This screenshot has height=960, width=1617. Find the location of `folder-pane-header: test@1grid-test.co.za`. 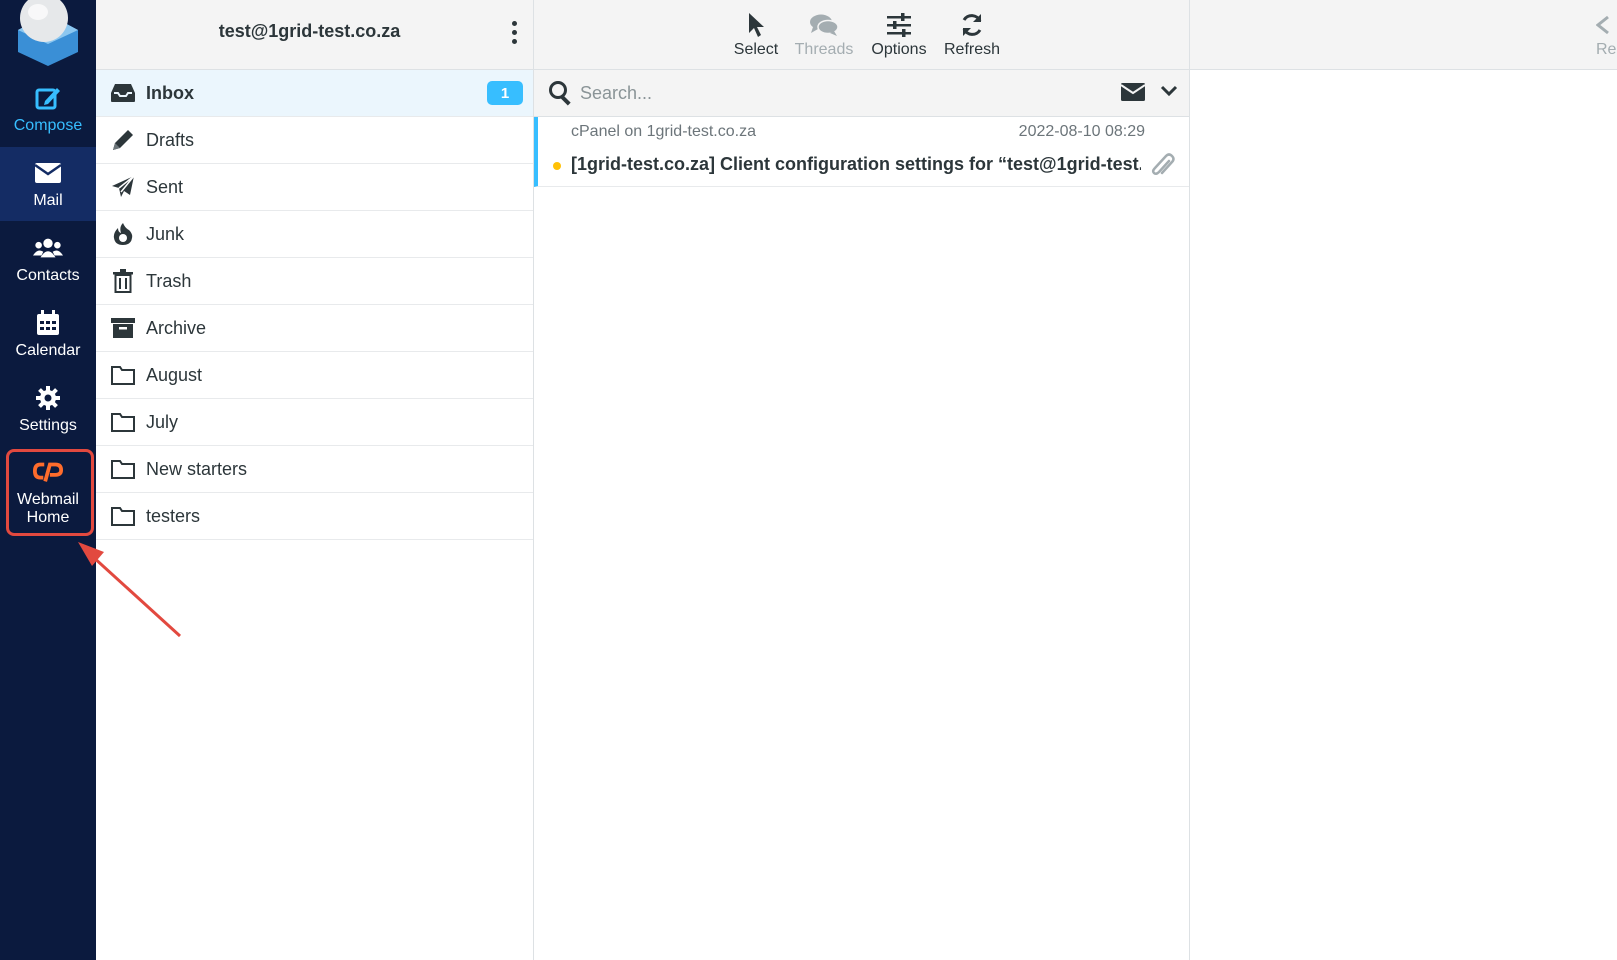

folder-pane-header: test@1grid-test.co.za is located at coordinates (314, 35).